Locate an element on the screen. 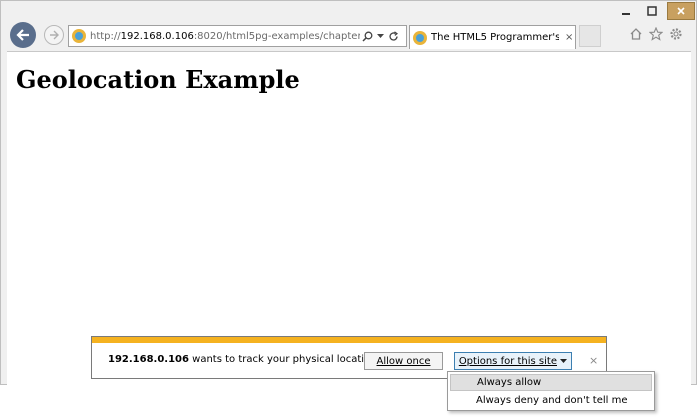  maximize-button is located at coordinates (652, 11).